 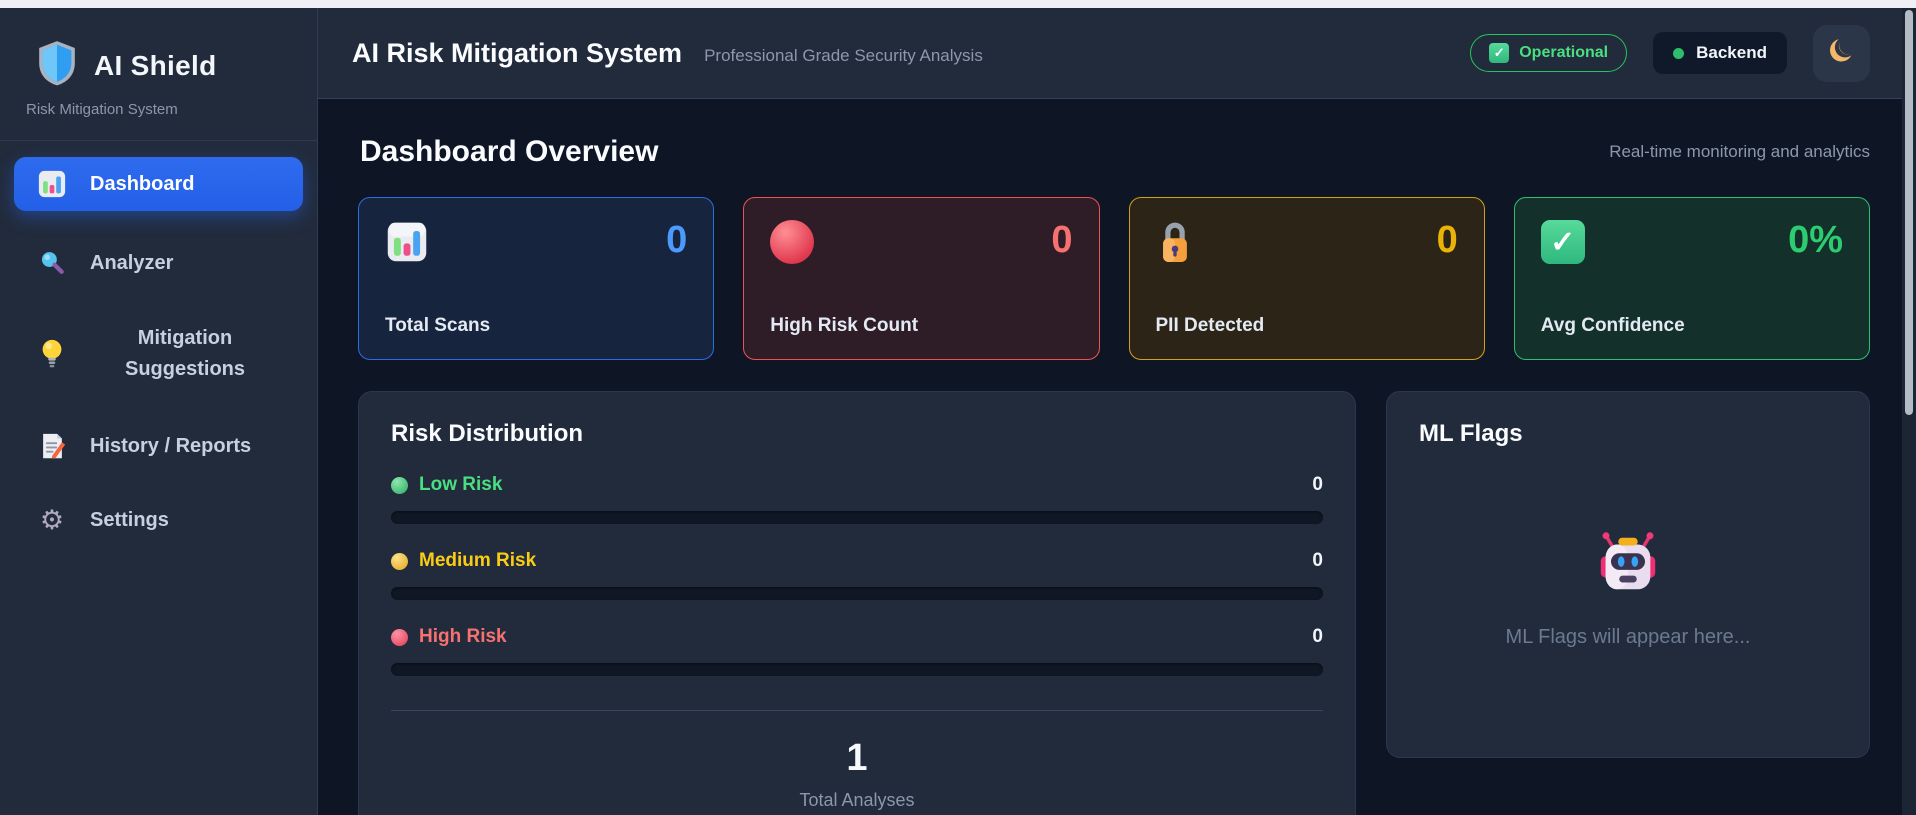 I want to click on sidebar-item-label: Settings, so click(x=129, y=520).